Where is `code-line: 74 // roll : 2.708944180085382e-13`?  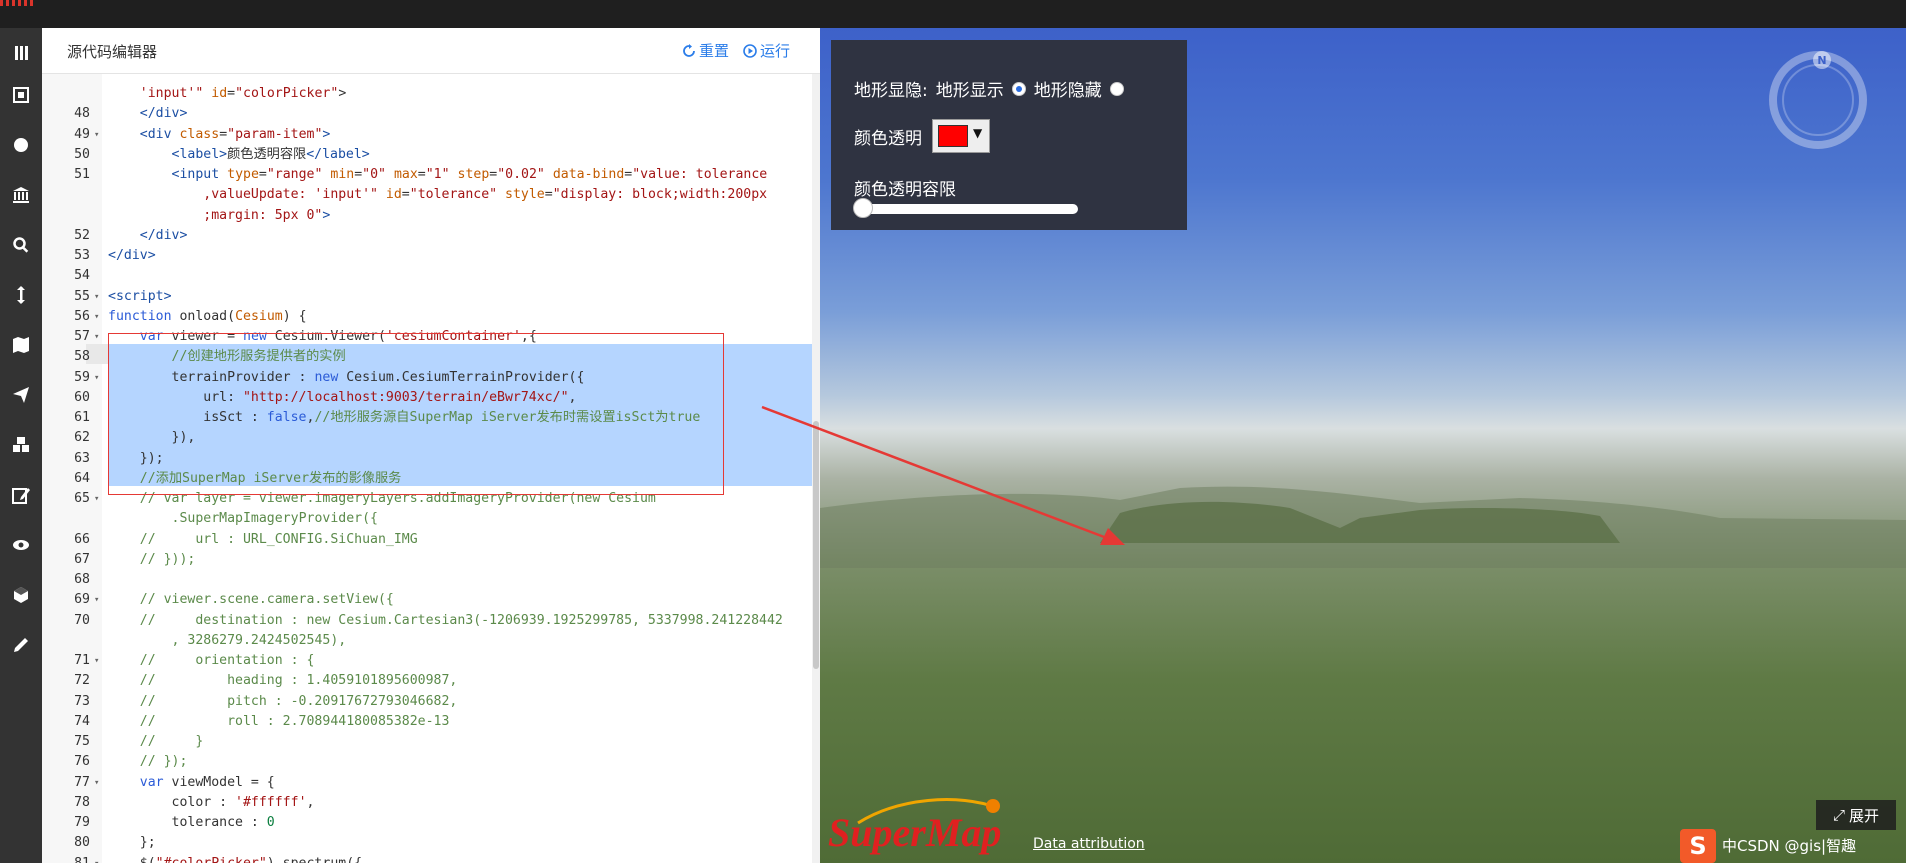
code-line: 74 // roll : 2.708944180085382e-13 is located at coordinates (431, 722).